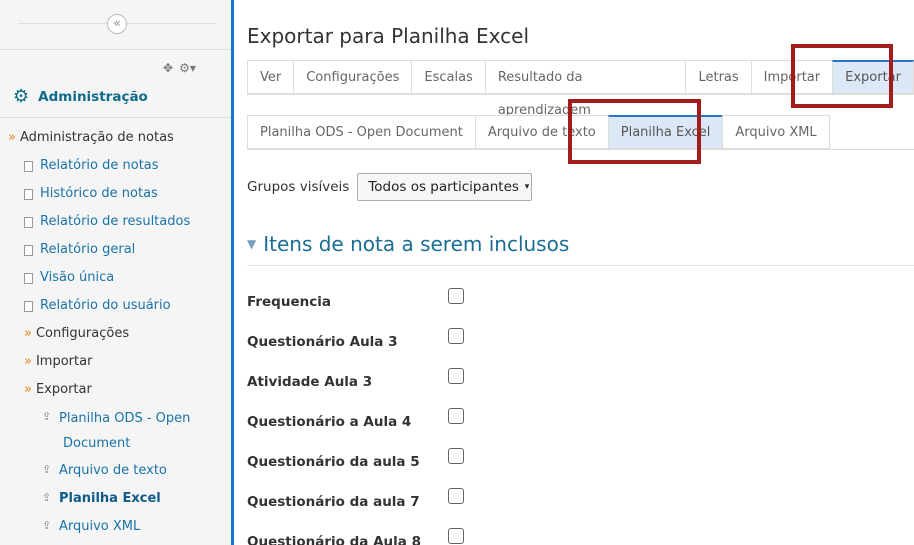  Describe the element at coordinates (113, 470) in the screenshot. I see `sidebar-item-label: Arquivo de texto` at that location.